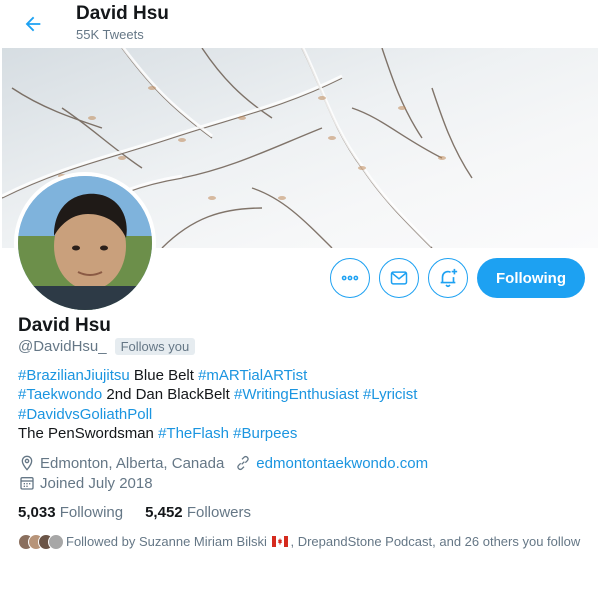  Describe the element at coordinates (299, 24) in the screenshot. I see `profile-header: David Hsu 55K Tweets` at that location.